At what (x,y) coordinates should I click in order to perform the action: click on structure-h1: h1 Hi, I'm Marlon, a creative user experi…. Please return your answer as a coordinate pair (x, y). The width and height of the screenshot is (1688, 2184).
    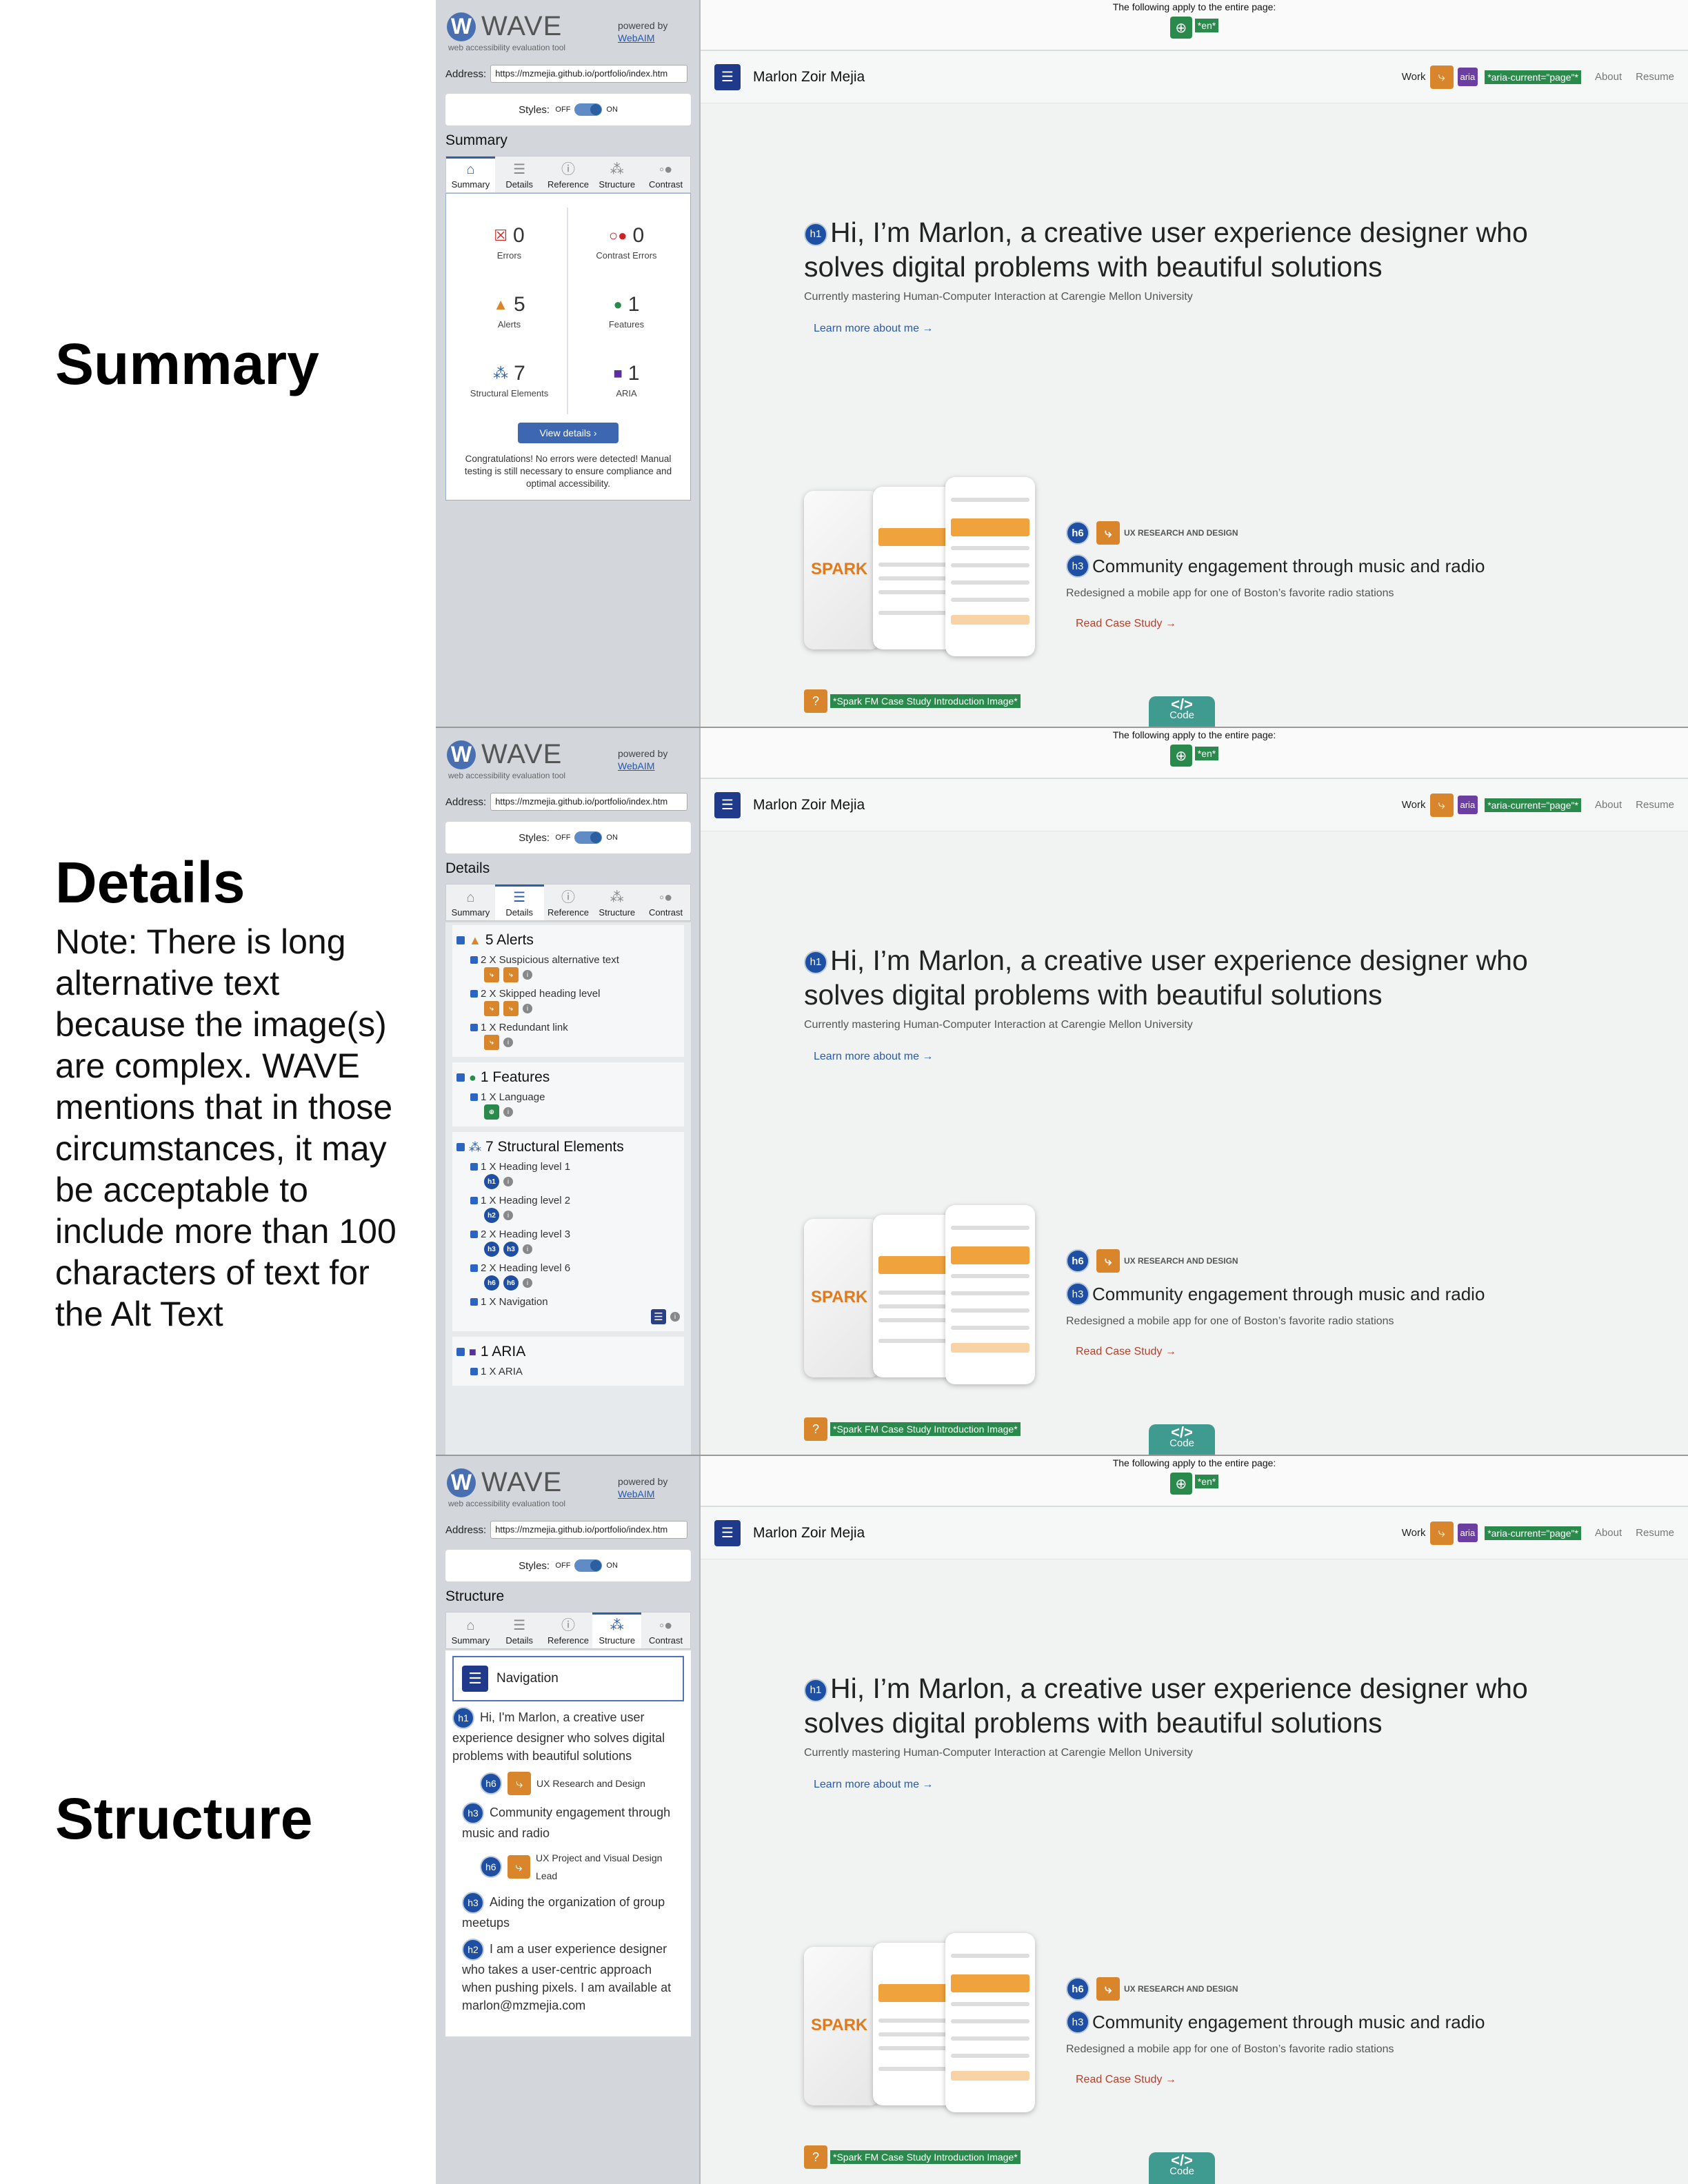
    Looking at the image, I should click on (568, 1736).